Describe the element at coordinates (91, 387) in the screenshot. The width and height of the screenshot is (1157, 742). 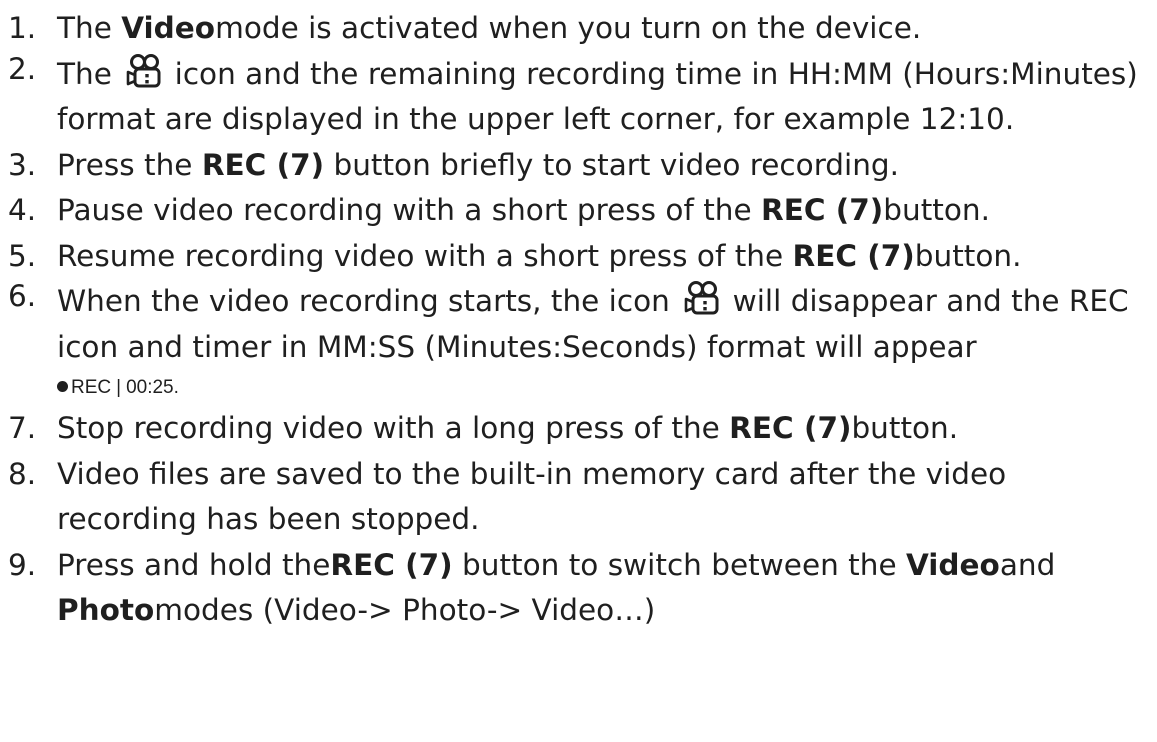
I see `rec-label: REC` at that location.